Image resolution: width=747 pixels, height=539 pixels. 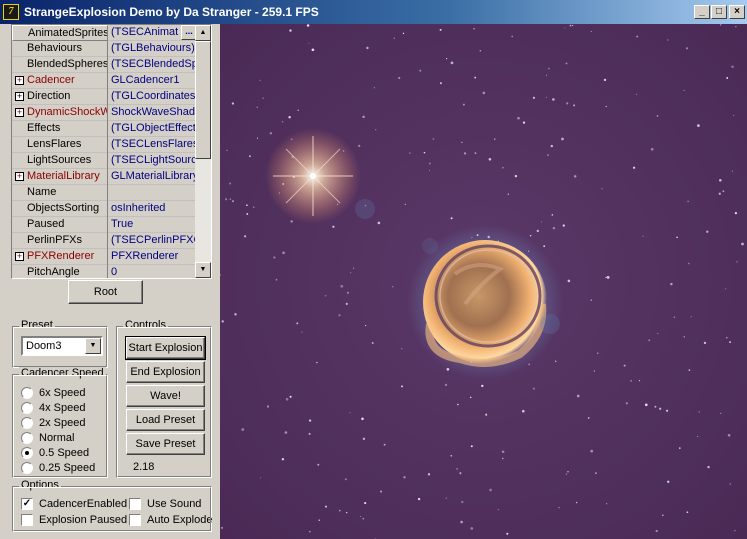 I want to click on property-name: + MaterialLibrary, so click(x=60, y=177).